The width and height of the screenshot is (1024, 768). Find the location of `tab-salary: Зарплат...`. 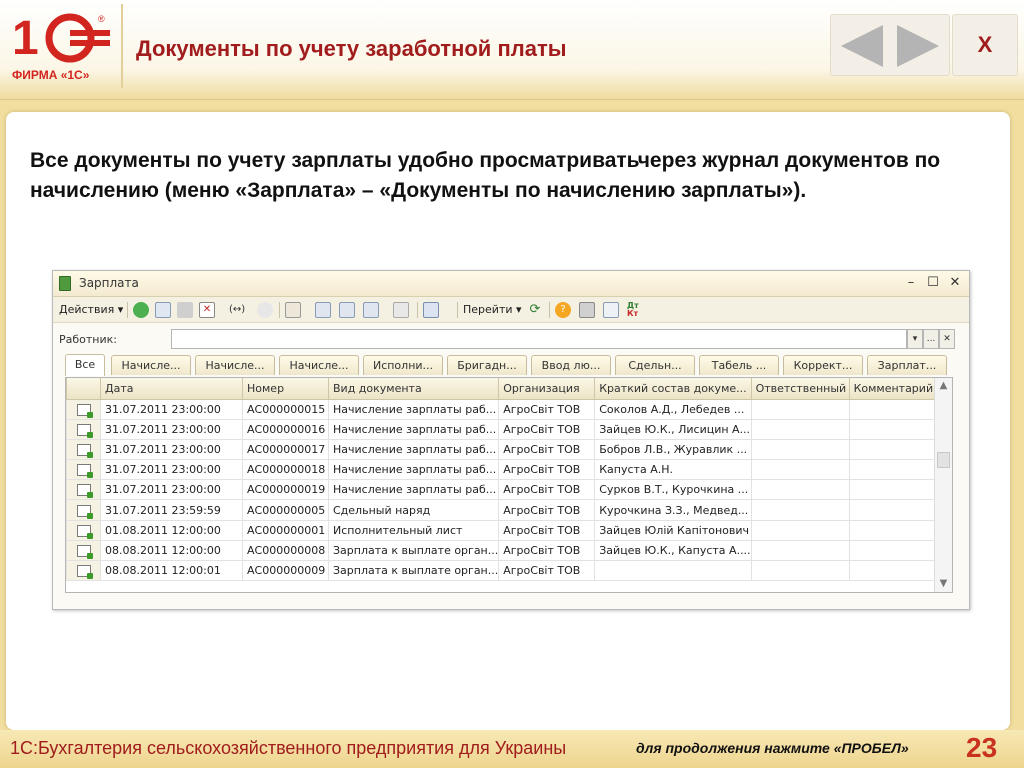

tab-salary: Зарплат... is located at coordinates (907, 365).